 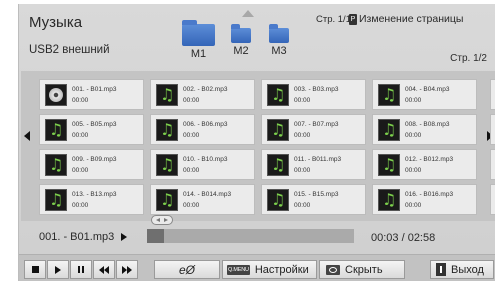 I want to click on file-tile: 016. - B016.mp3 00:00, so click(x=424, y=199).